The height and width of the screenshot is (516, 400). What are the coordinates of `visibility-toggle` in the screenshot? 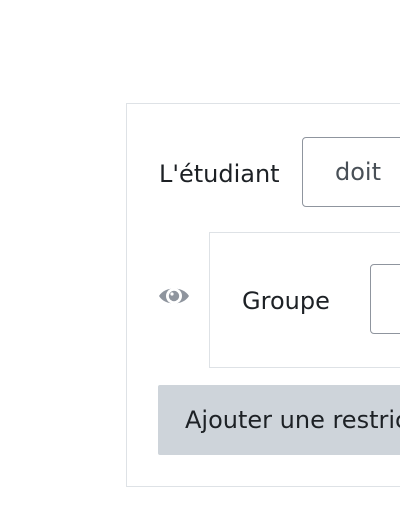 It's located at (174, 296).